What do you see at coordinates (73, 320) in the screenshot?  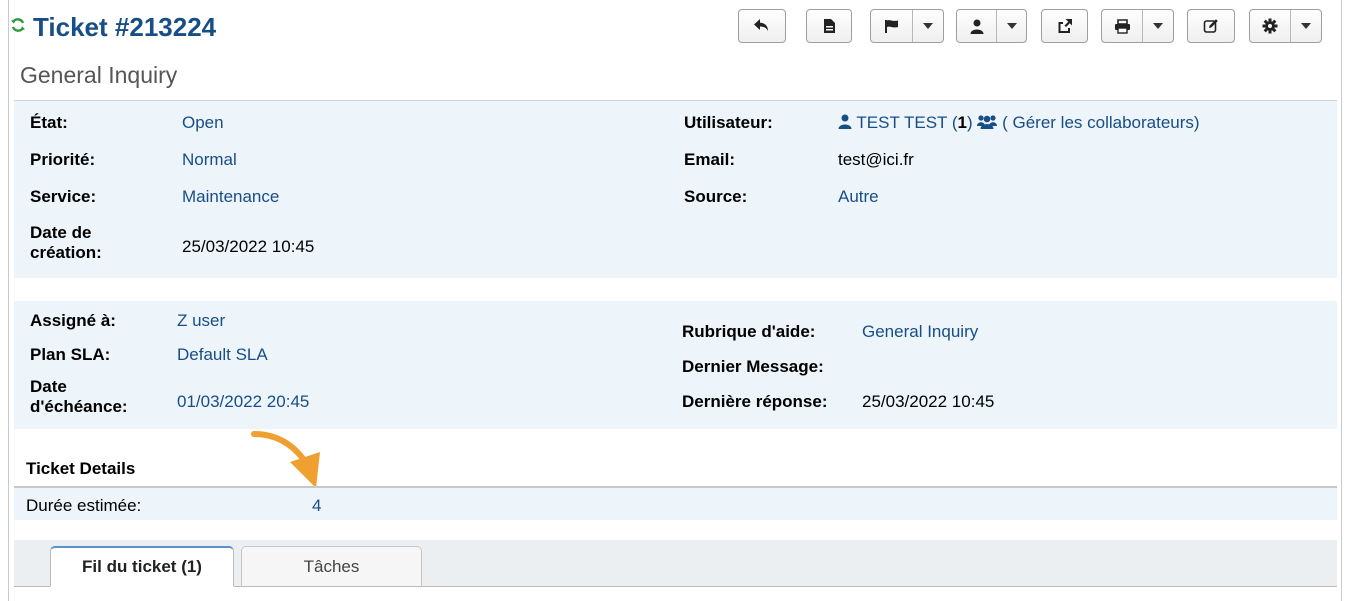 I see `assigned-label: Assigné à:` at bounding box center [73, 320].